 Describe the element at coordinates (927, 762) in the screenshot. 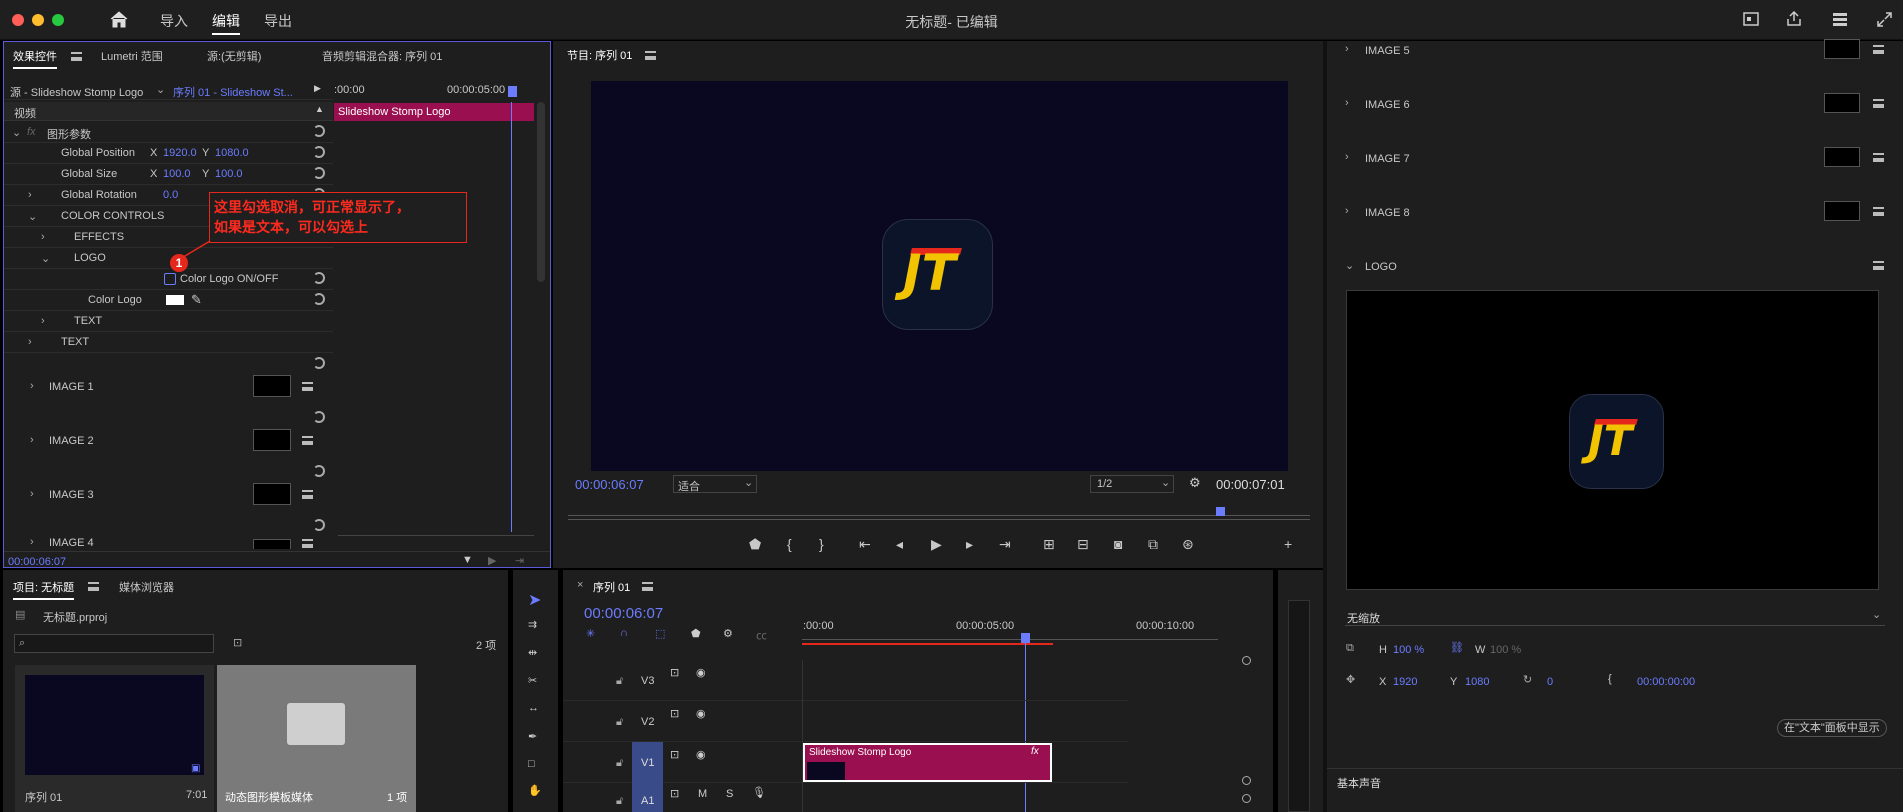

I see `timeline-clip: Slideshow Stomp Logo fx` at that location.